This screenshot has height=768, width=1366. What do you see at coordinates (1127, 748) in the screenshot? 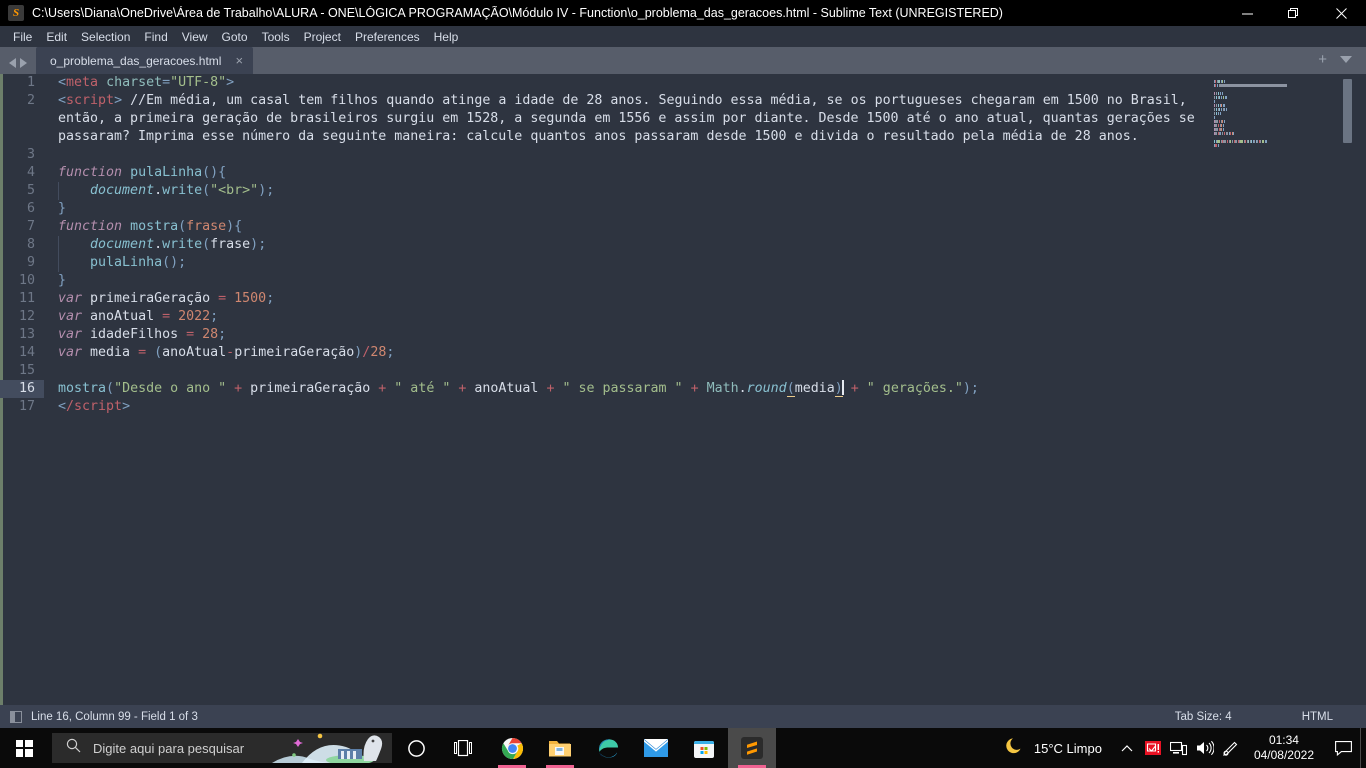
I see `chevron-up-icon` at bounding box center [1127, 748].